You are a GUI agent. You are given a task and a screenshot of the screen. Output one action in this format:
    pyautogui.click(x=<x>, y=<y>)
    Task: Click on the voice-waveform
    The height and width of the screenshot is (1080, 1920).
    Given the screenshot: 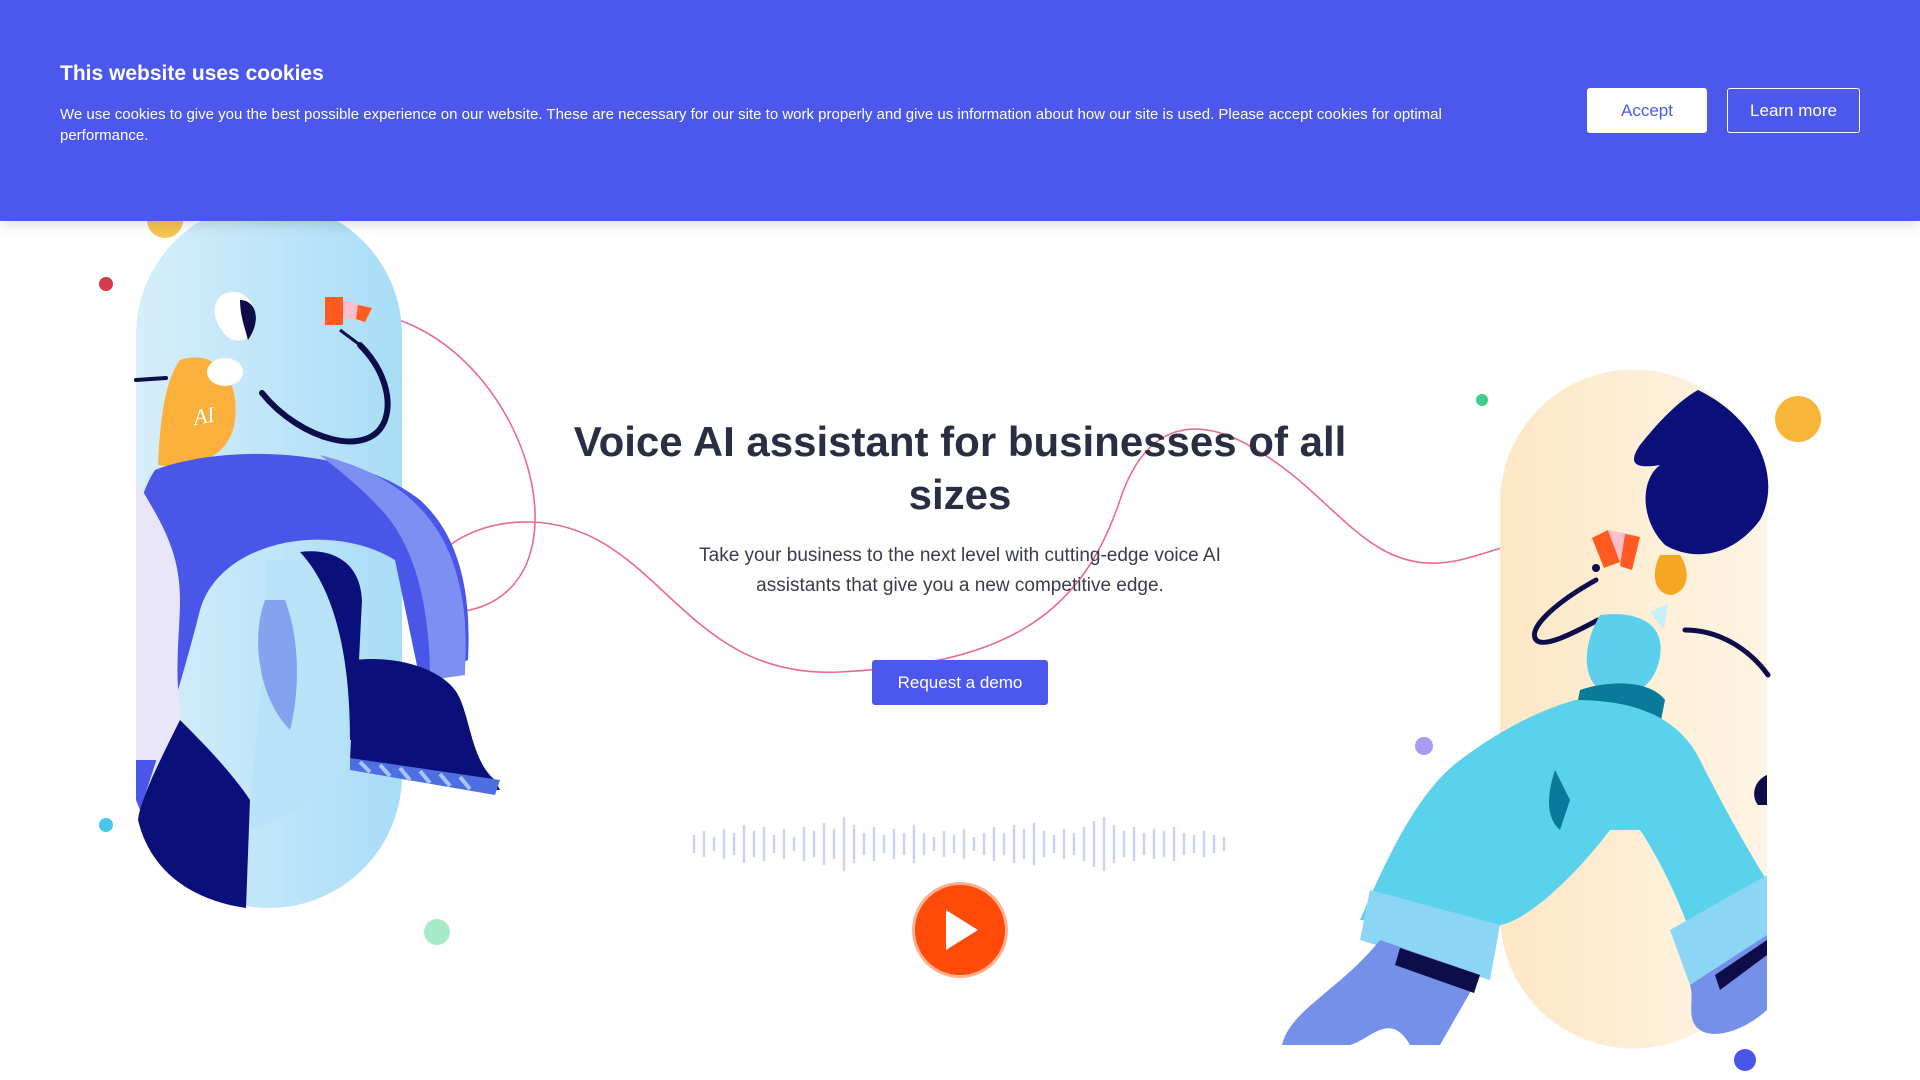 What is the action you would take?
    pyautogui.click(x=959, y=844)
    